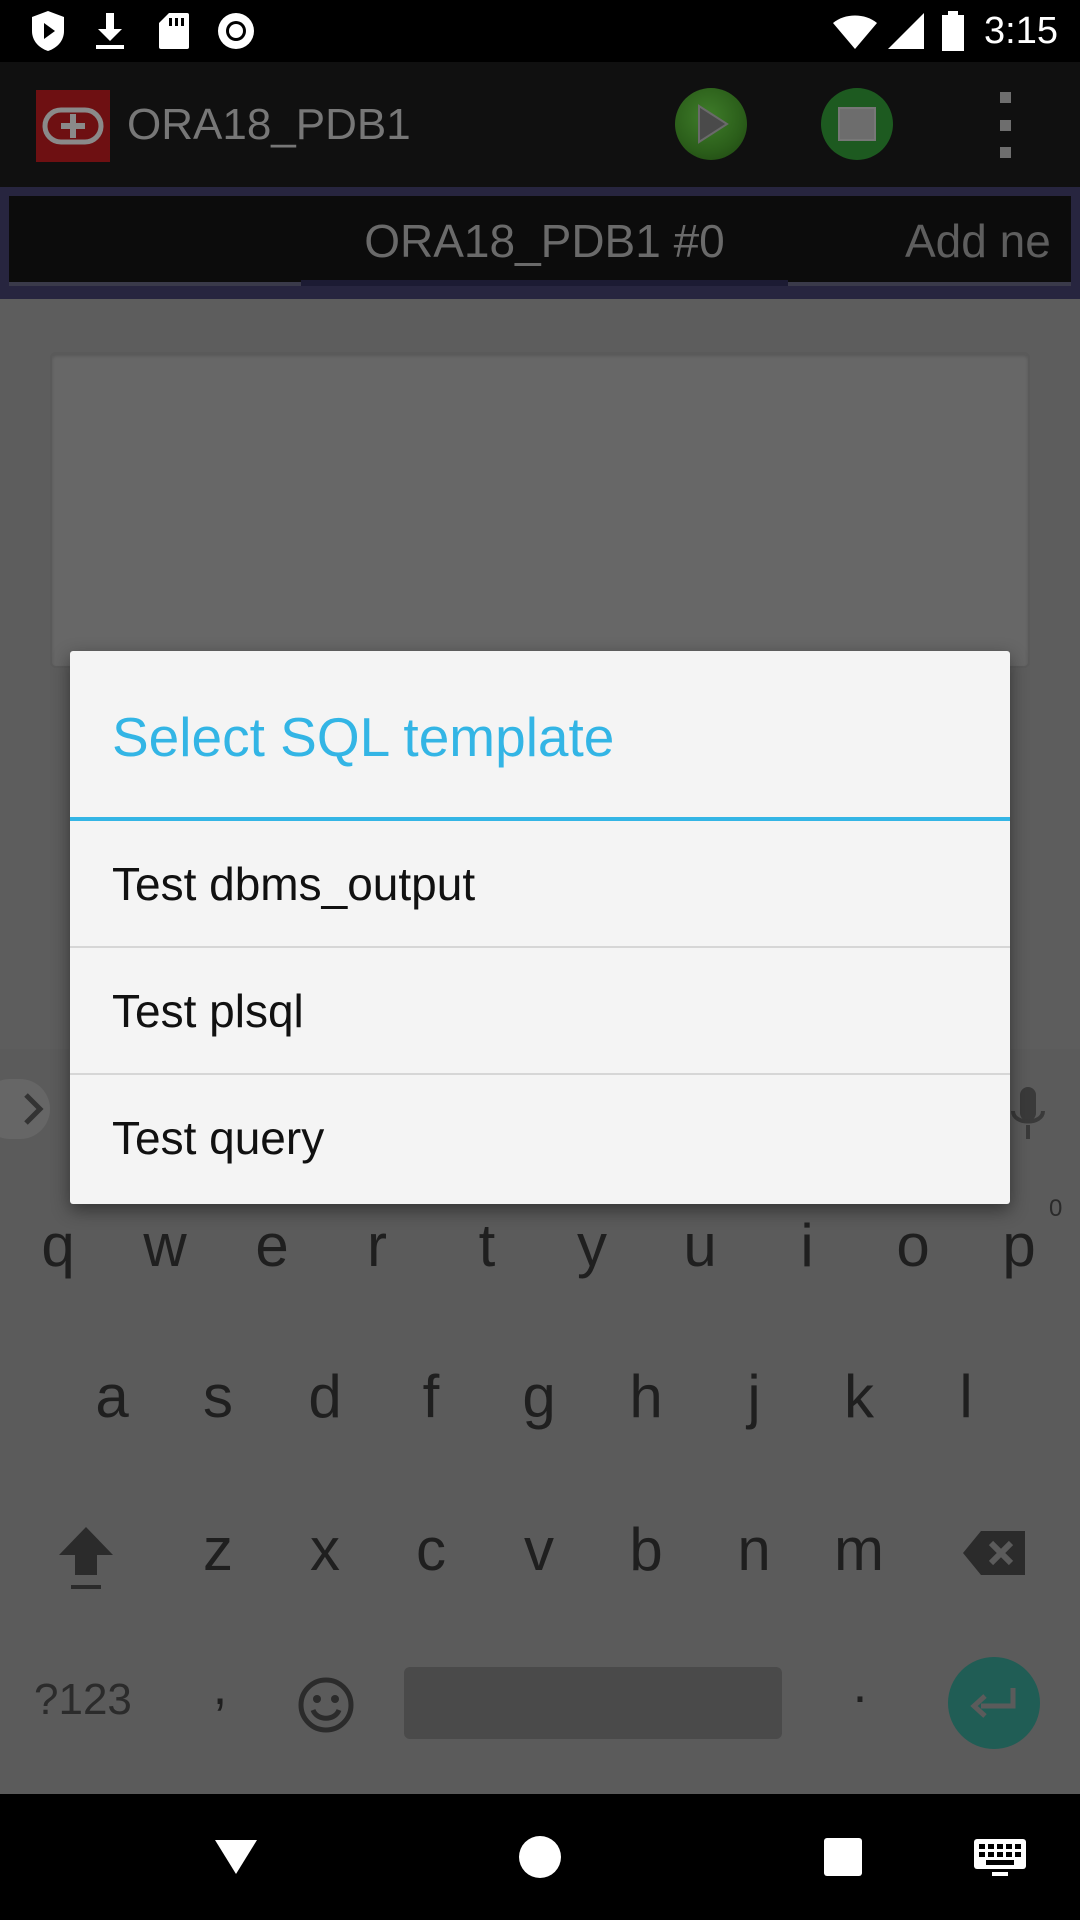 Image resolution: width=1080 pixels, height=1920 pixels. I want to click on emoji-key, so click(326, 1705).